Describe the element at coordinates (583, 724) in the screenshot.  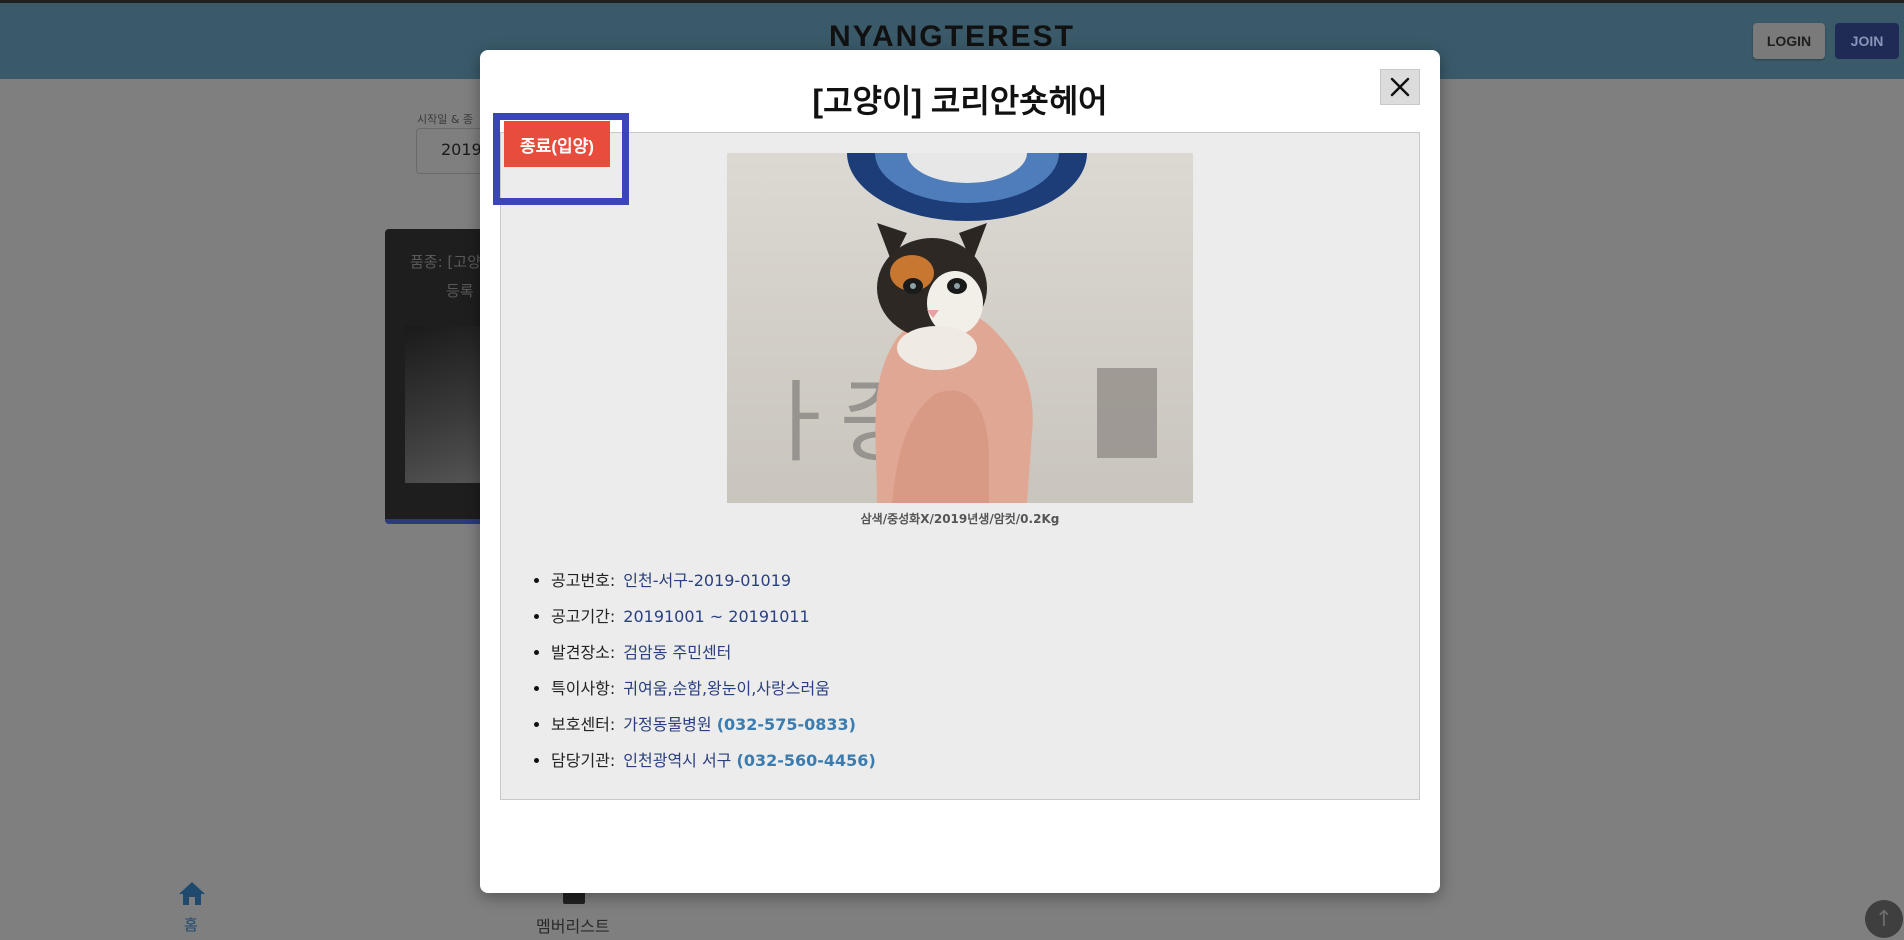
I see `info-label: 보호센터:` at that location.